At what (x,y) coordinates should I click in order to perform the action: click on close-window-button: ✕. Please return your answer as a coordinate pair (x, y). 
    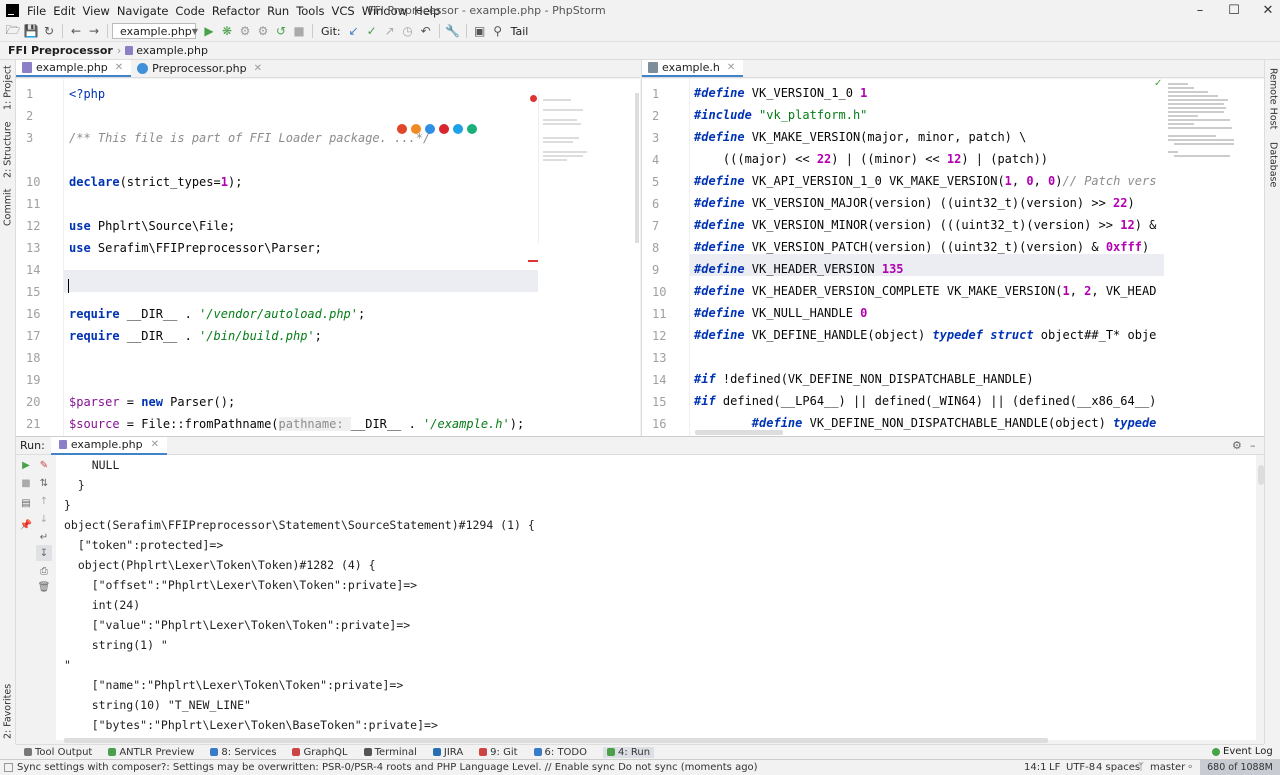
    Looking at the image, I should click on (1264, 10).